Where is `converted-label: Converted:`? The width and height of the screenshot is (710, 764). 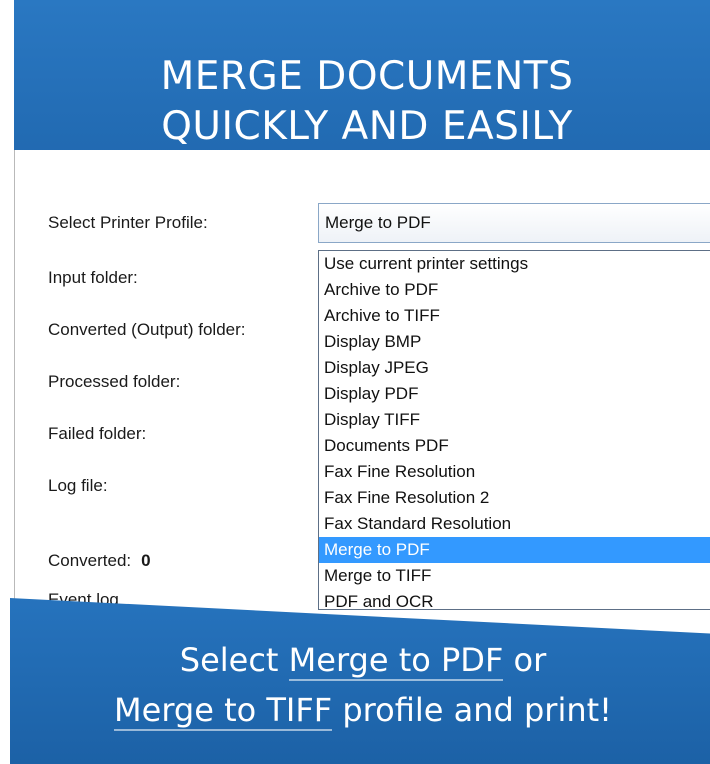 converted-label: Converted: is located at coordinates (90, 560).